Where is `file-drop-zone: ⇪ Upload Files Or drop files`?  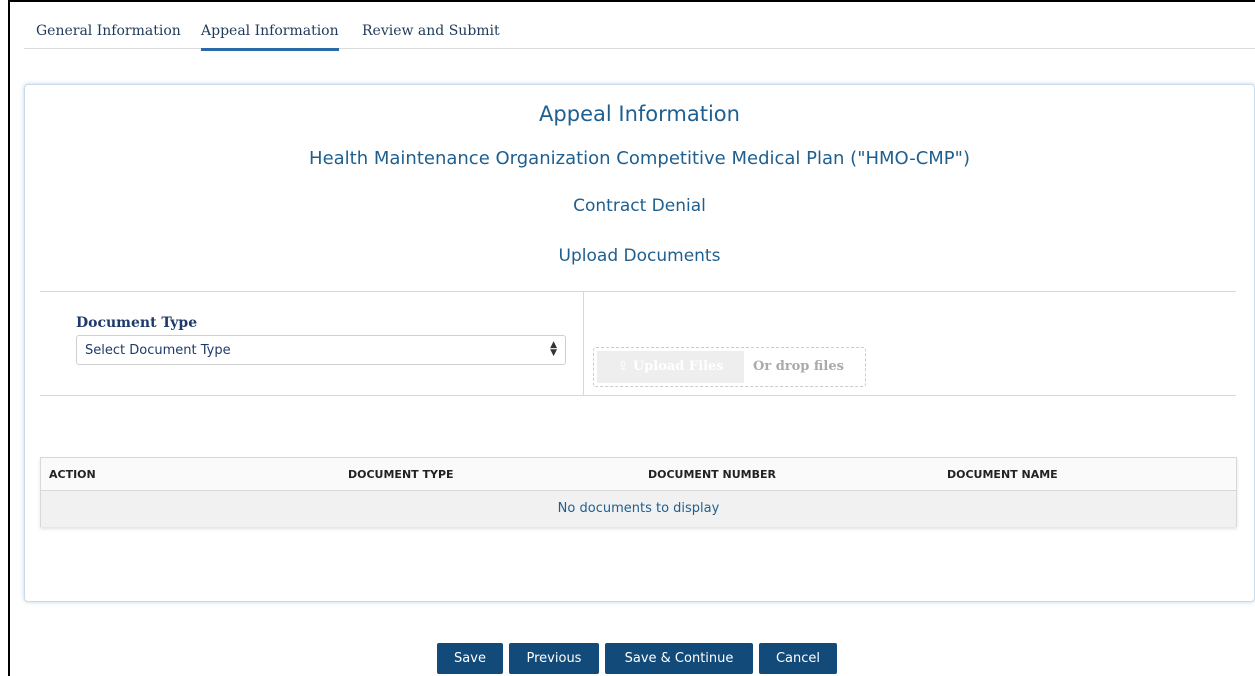 file-drop-zone: ⇪ Upload Files Or drop files is located at coordinates (729, 367).